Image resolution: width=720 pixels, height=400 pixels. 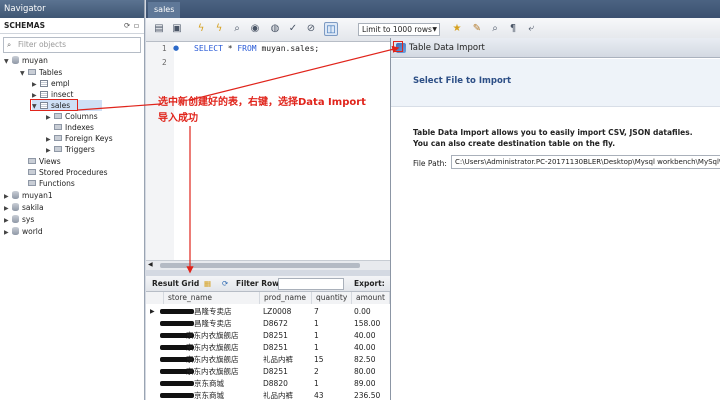 I want to click on grid-view-icon: ▦, so click(x=207, y=284).